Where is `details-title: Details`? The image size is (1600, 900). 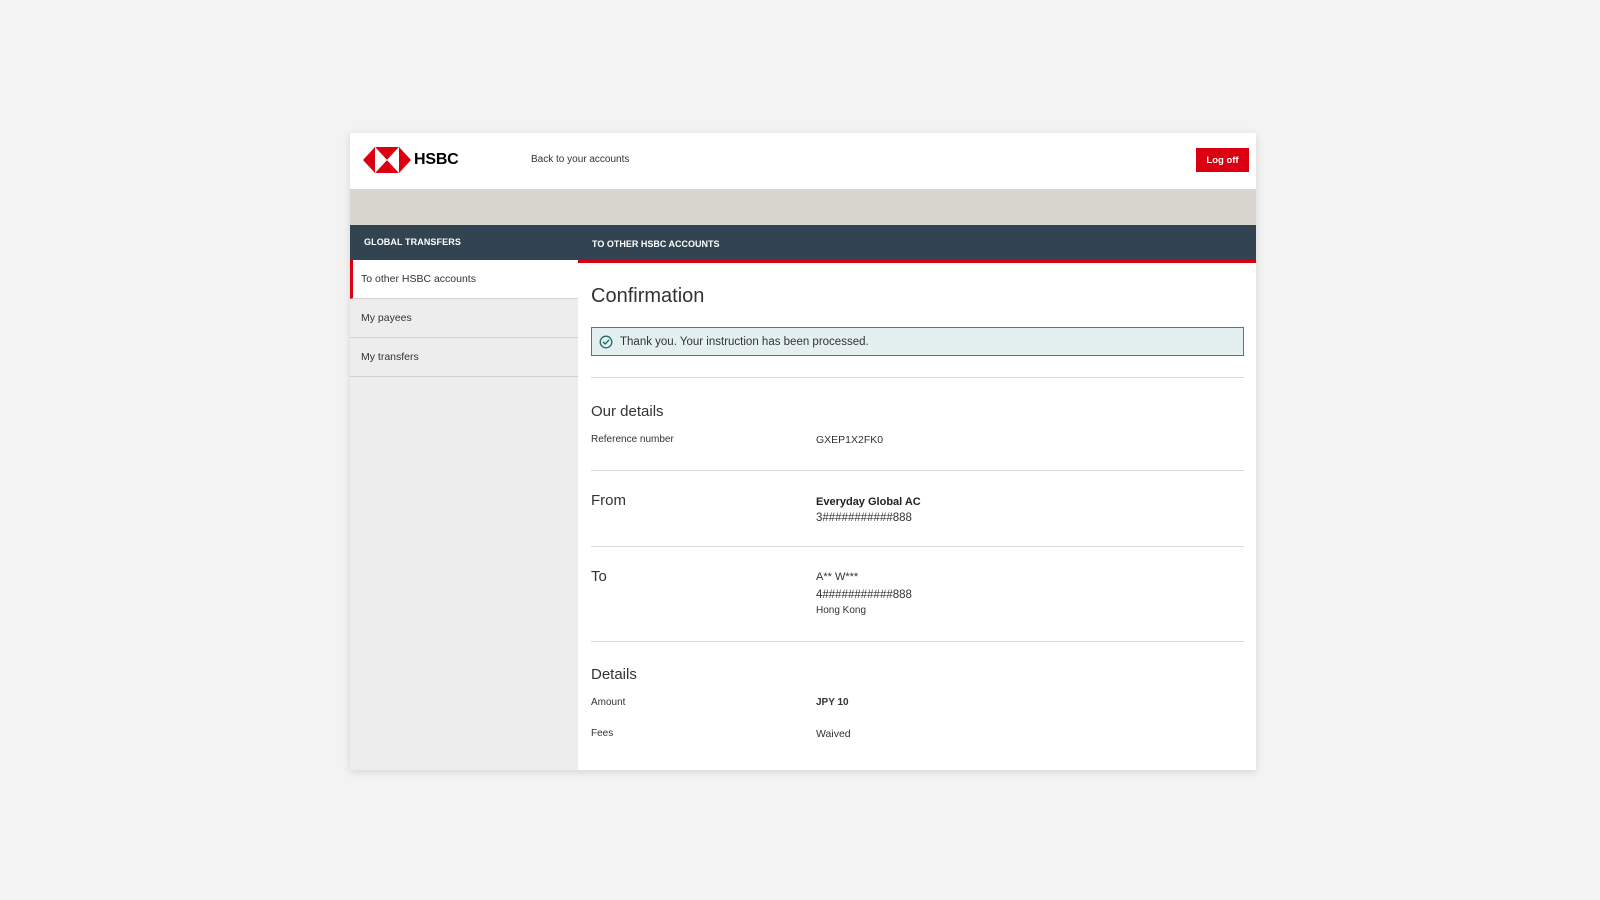
details-title: Details is located at coordinates (614, 674).